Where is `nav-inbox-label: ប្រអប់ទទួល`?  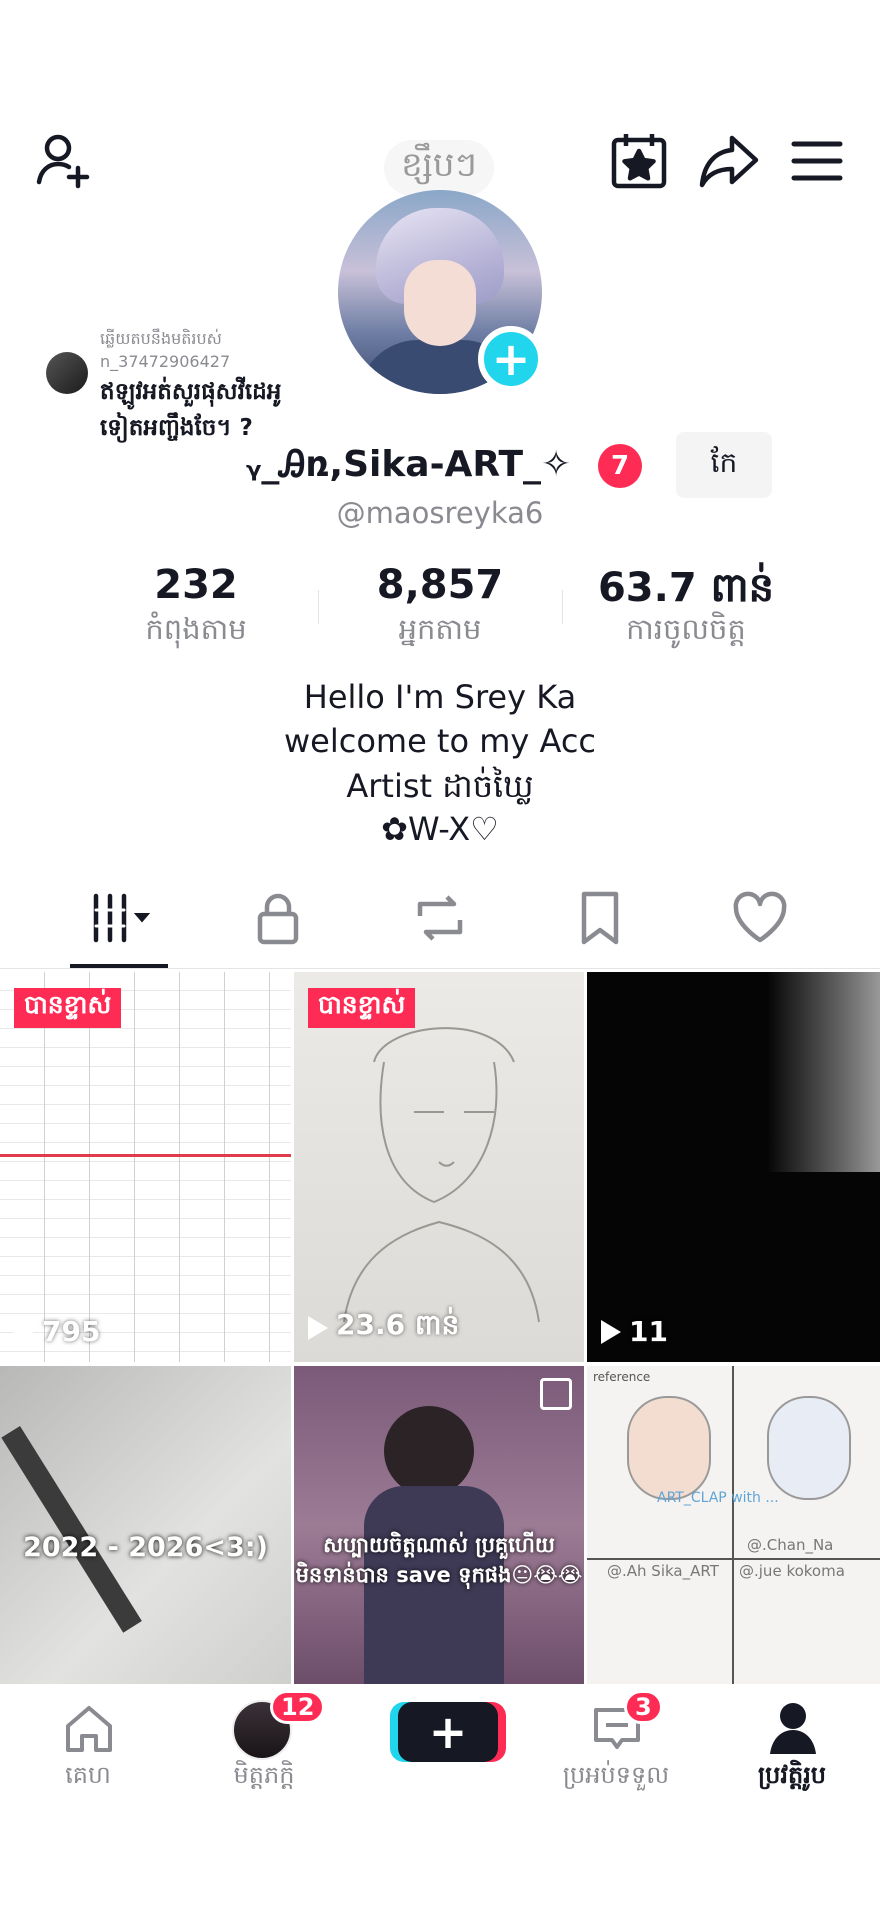
nav-inbox-label: ប្រអប់ទទួល is located at coordinates (616, 1775).